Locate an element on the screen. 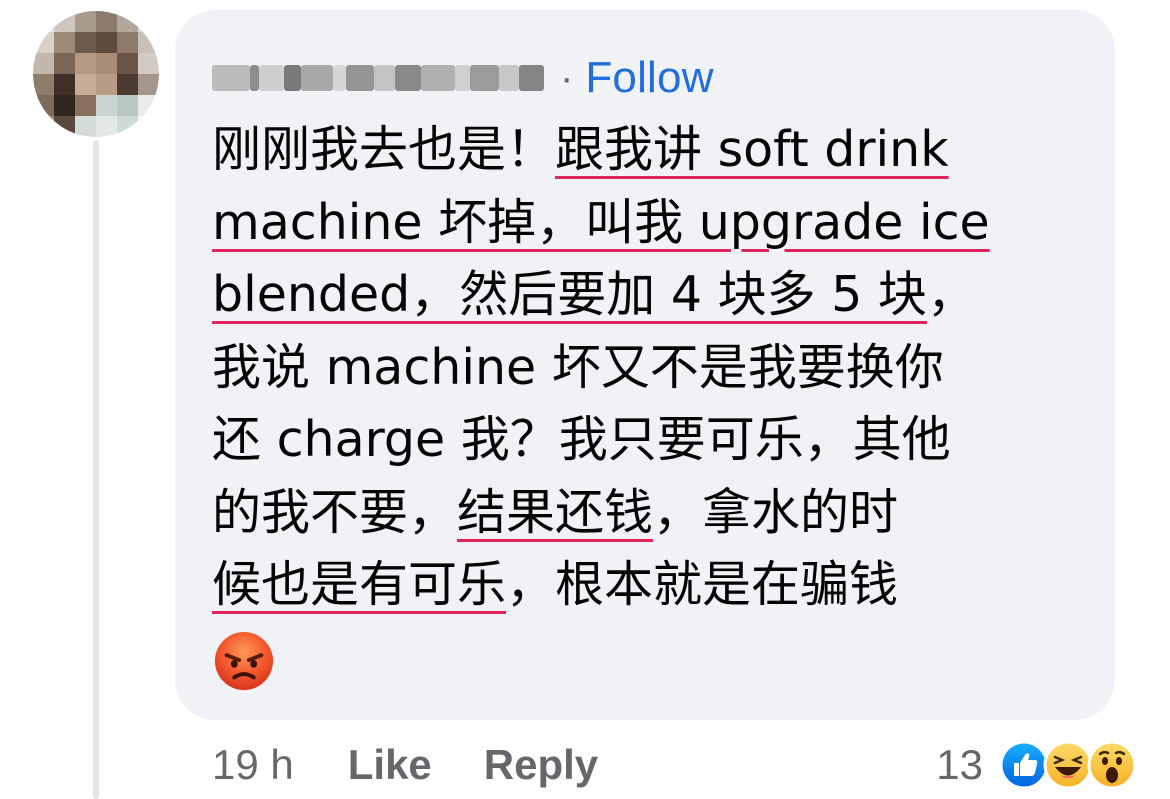  underlined-text: 候也是有可乐 is located at coordinates (359, 584).